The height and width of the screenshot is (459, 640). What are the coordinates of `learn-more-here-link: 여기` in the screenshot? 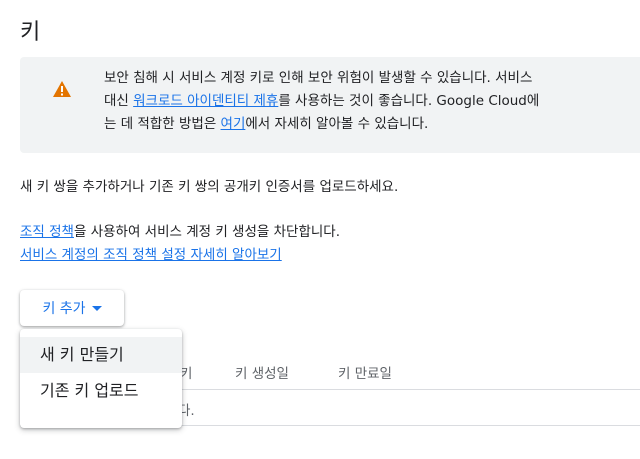 It's located at (233, 124).